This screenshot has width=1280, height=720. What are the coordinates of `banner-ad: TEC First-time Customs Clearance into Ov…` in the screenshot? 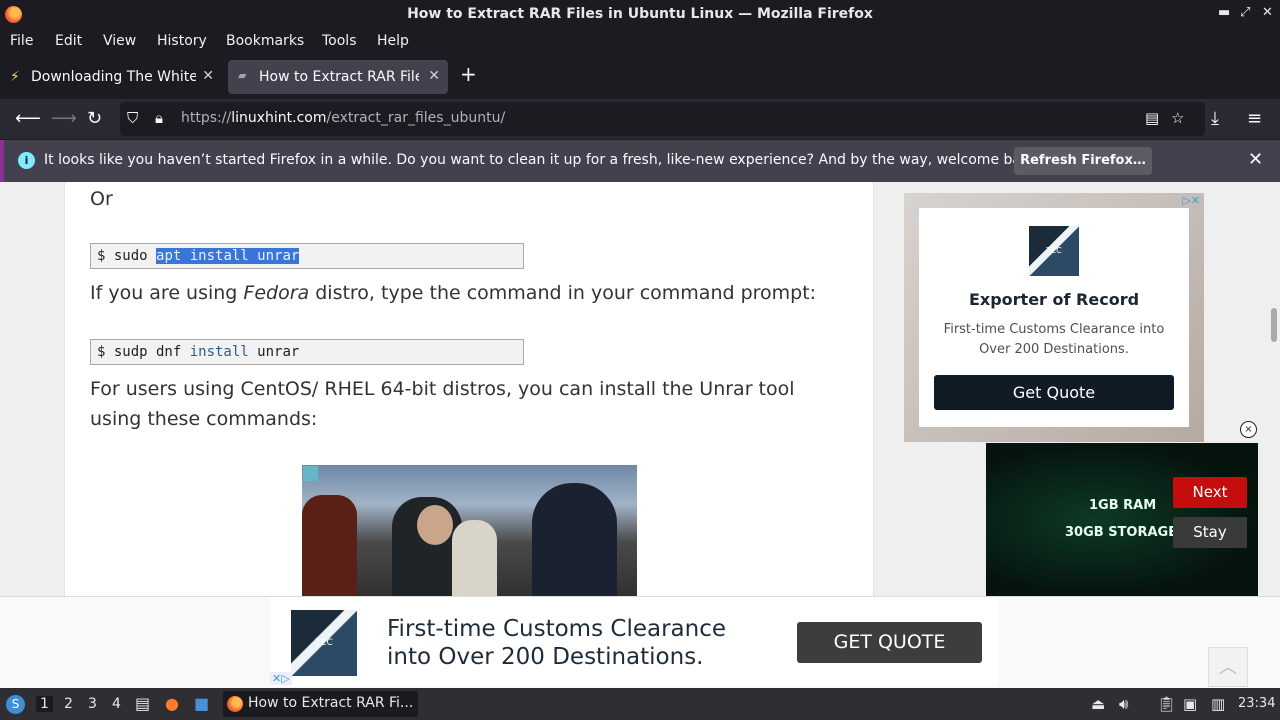 It's located at (634, 642).